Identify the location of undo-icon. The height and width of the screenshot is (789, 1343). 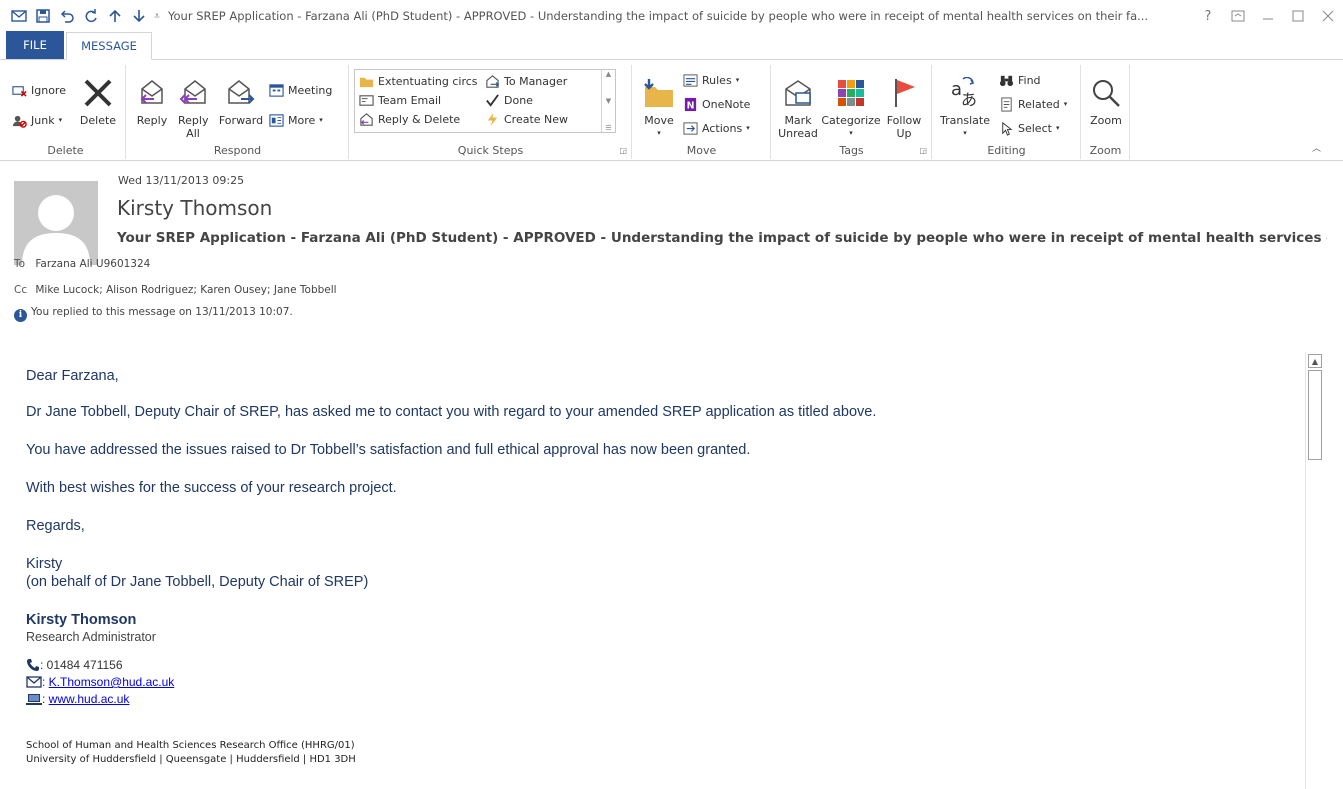
(67, 16).